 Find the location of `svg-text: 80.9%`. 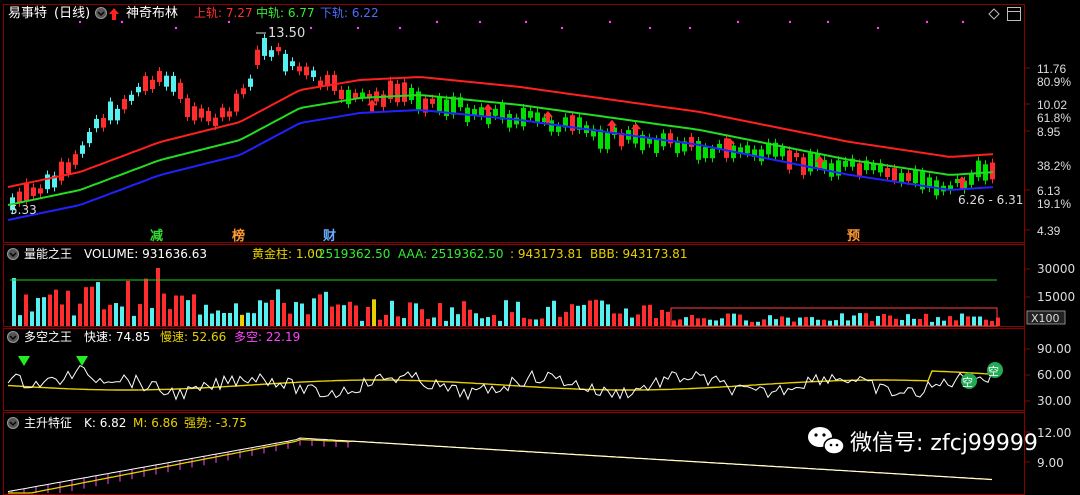

svg-text: 80.9% is located at coordinates (1054, 82).